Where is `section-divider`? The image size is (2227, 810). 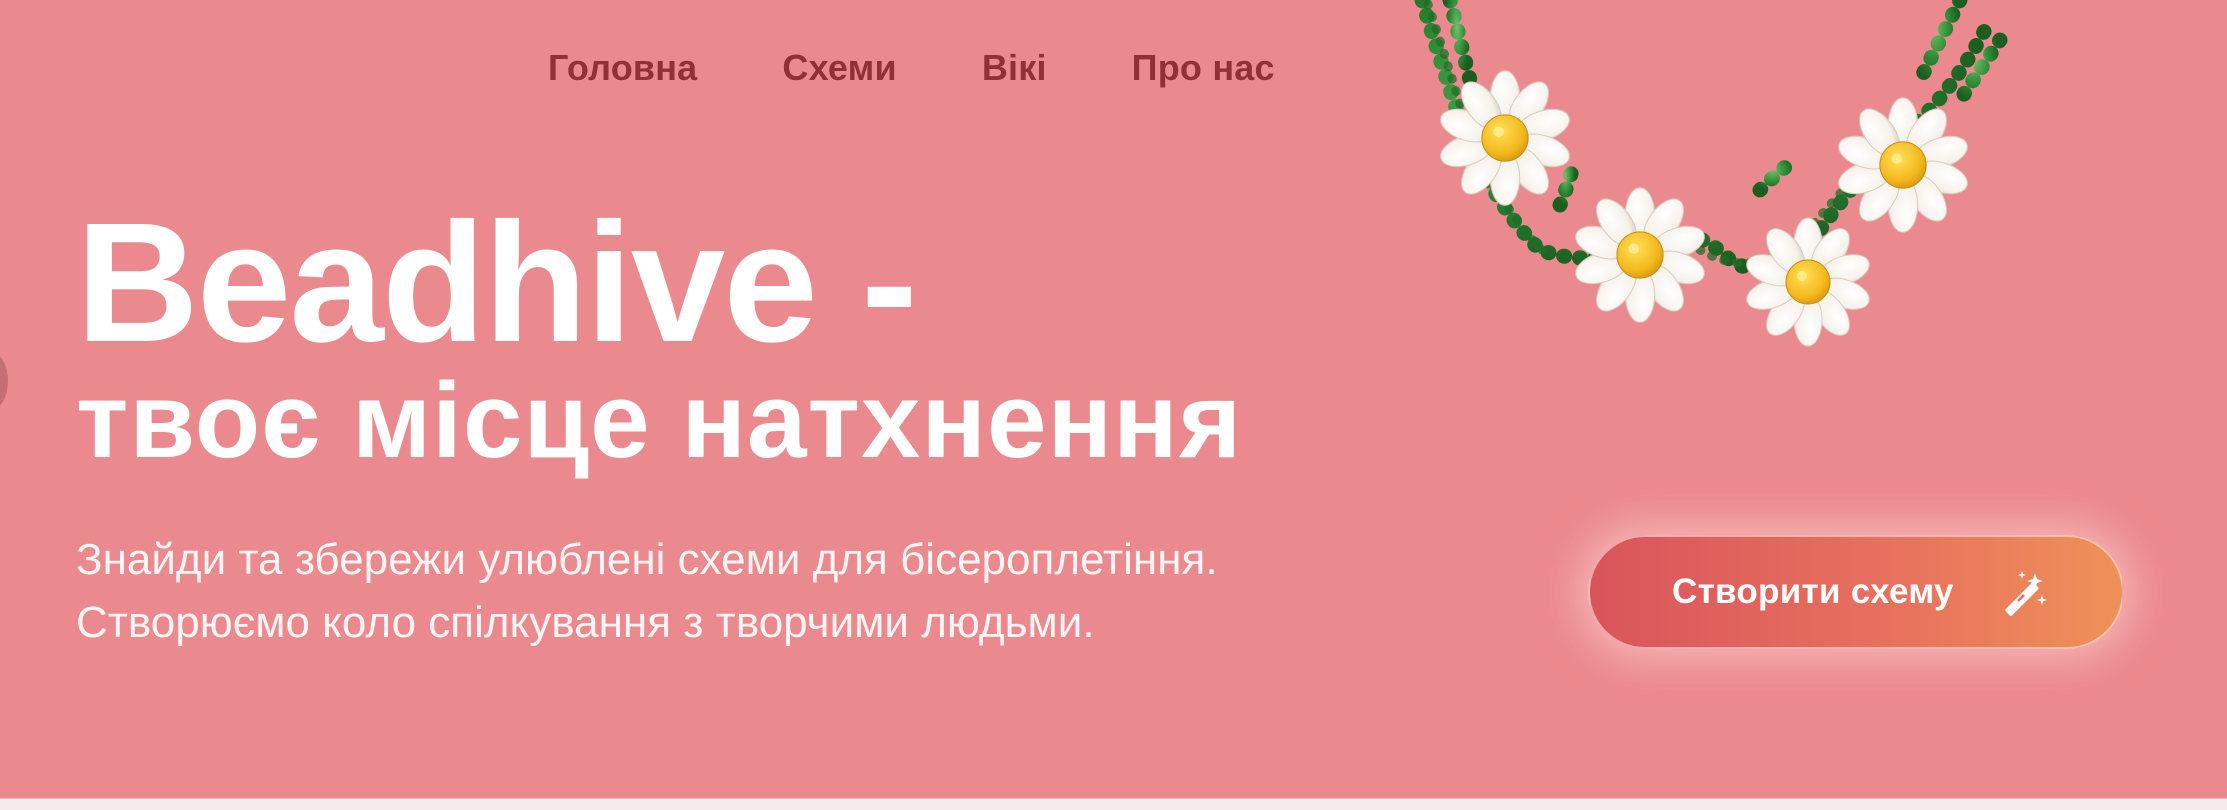
section-divider is located at coordinates (1113, 804).